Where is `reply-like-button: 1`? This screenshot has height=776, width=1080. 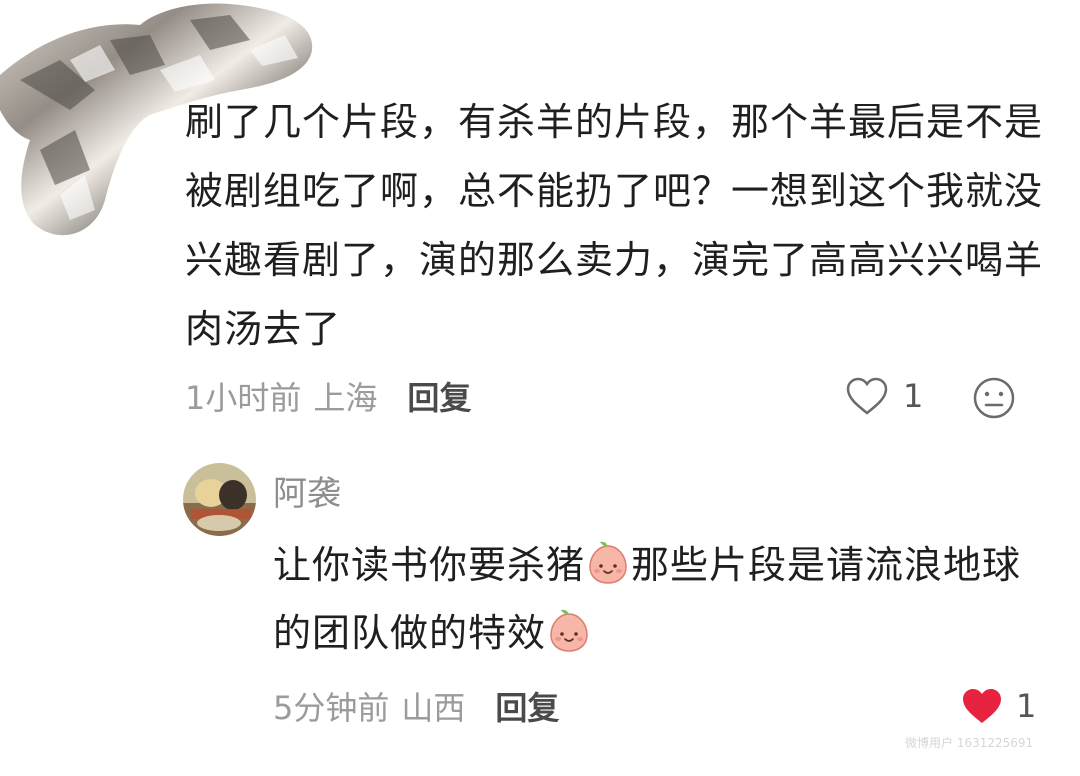 reply-like-button: 1 is located at coordinates (998, 706).